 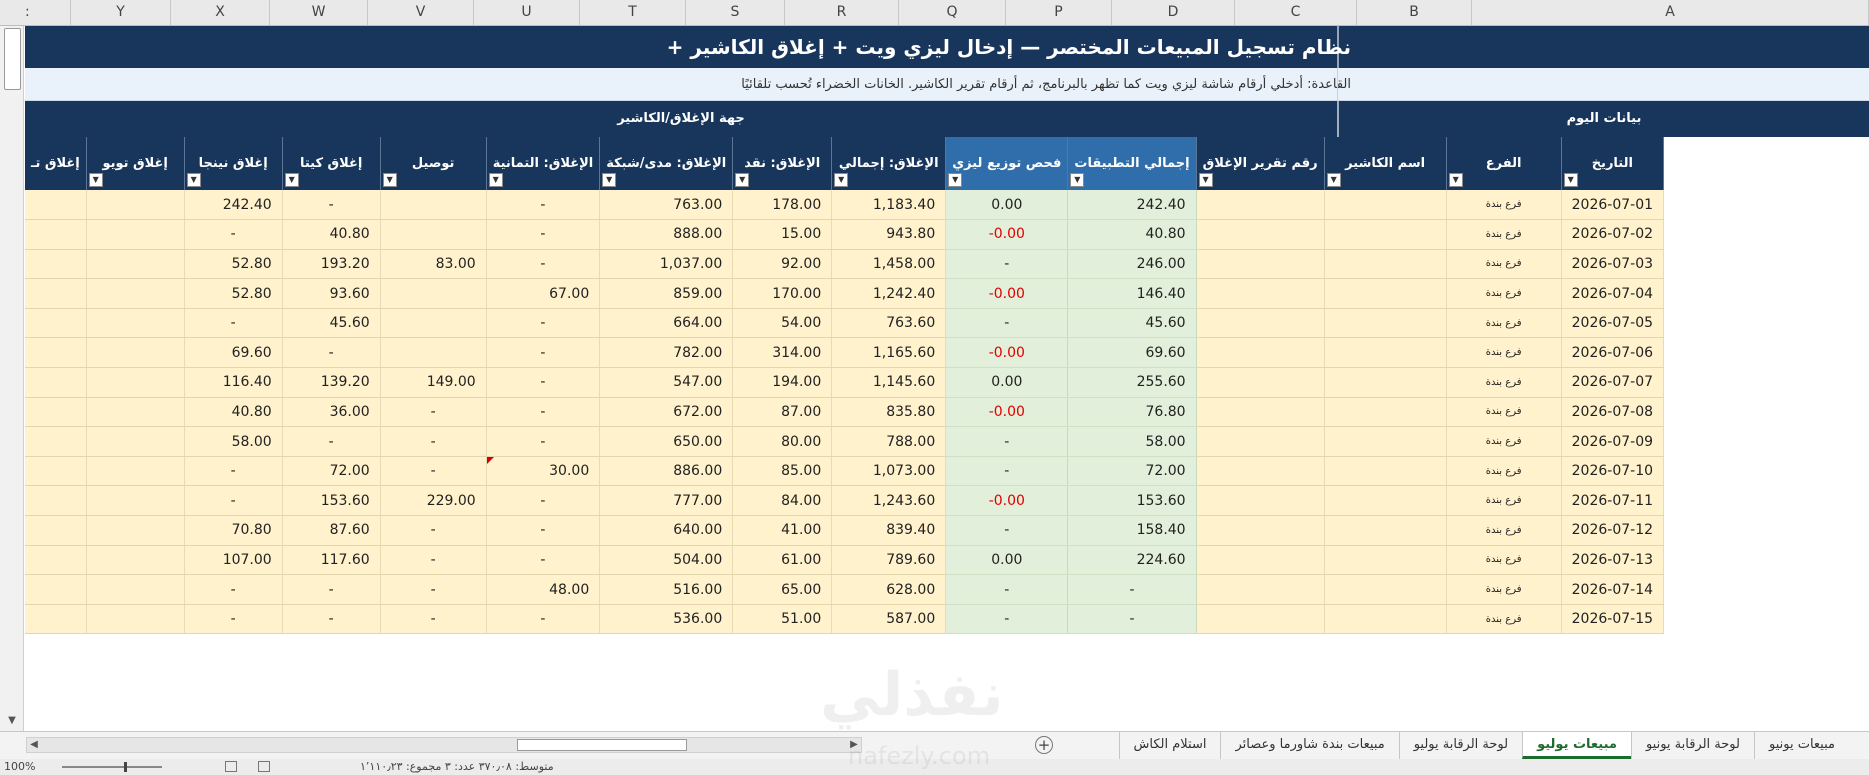 What do you see at coordinates (666, 530) in the screenshot?
I see `table-cell: 640.00` at bounding box center [666, 530].